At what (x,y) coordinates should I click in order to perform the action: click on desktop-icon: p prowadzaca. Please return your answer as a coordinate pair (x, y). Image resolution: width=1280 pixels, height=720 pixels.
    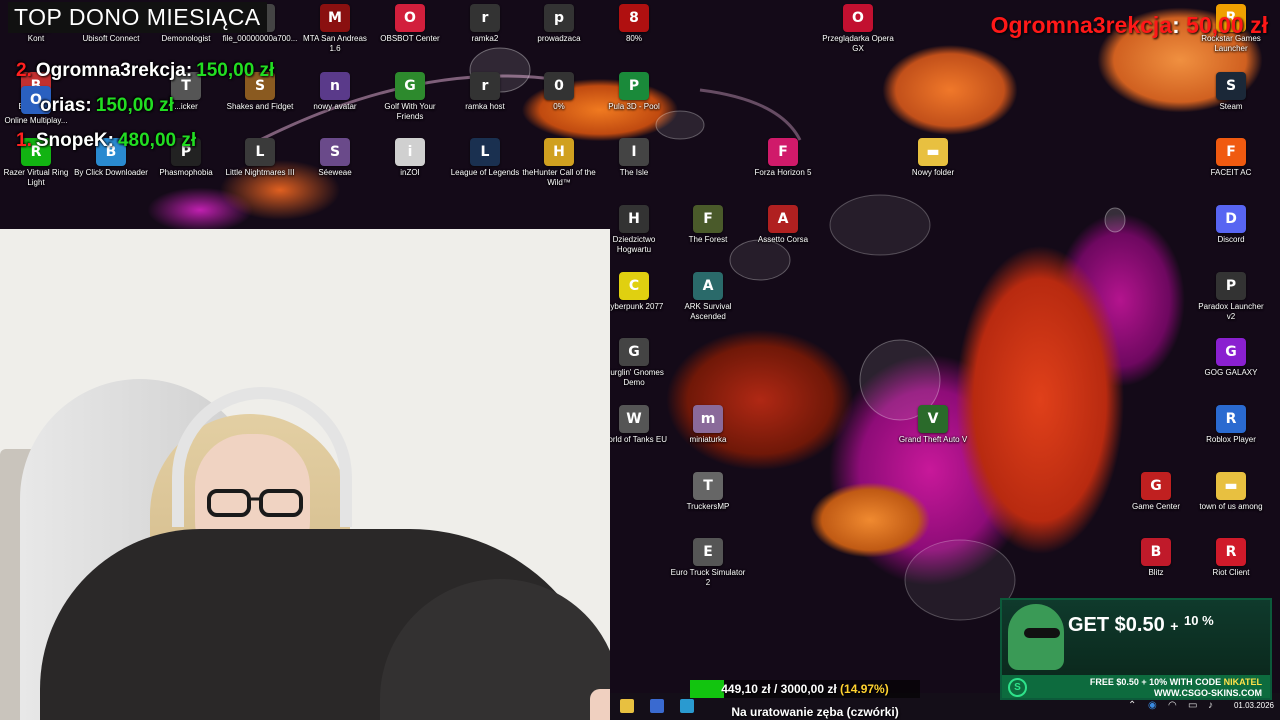
    Looking at the image, I should click on (559, 24).